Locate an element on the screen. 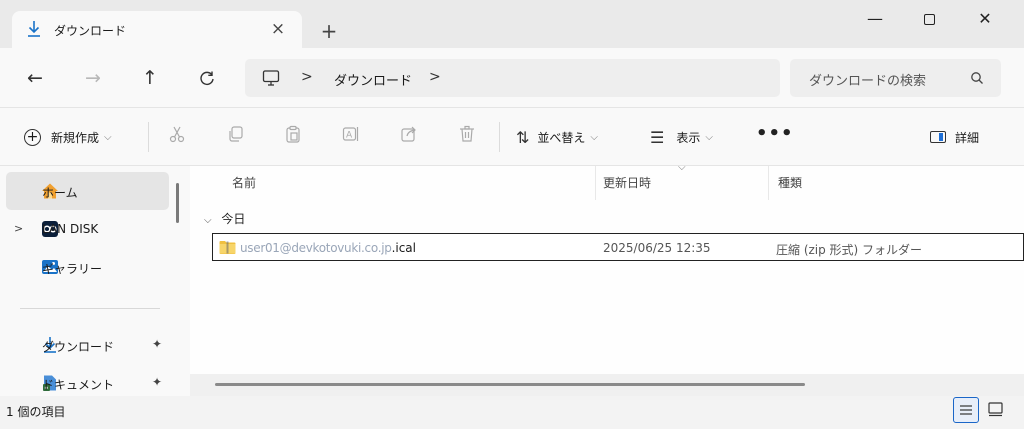  navigation-pane: ホーム > LAN DISK ギャラリー ダウンロード ✦ ≡ ドキュメント ✦ is located at coordinates (95, 281).